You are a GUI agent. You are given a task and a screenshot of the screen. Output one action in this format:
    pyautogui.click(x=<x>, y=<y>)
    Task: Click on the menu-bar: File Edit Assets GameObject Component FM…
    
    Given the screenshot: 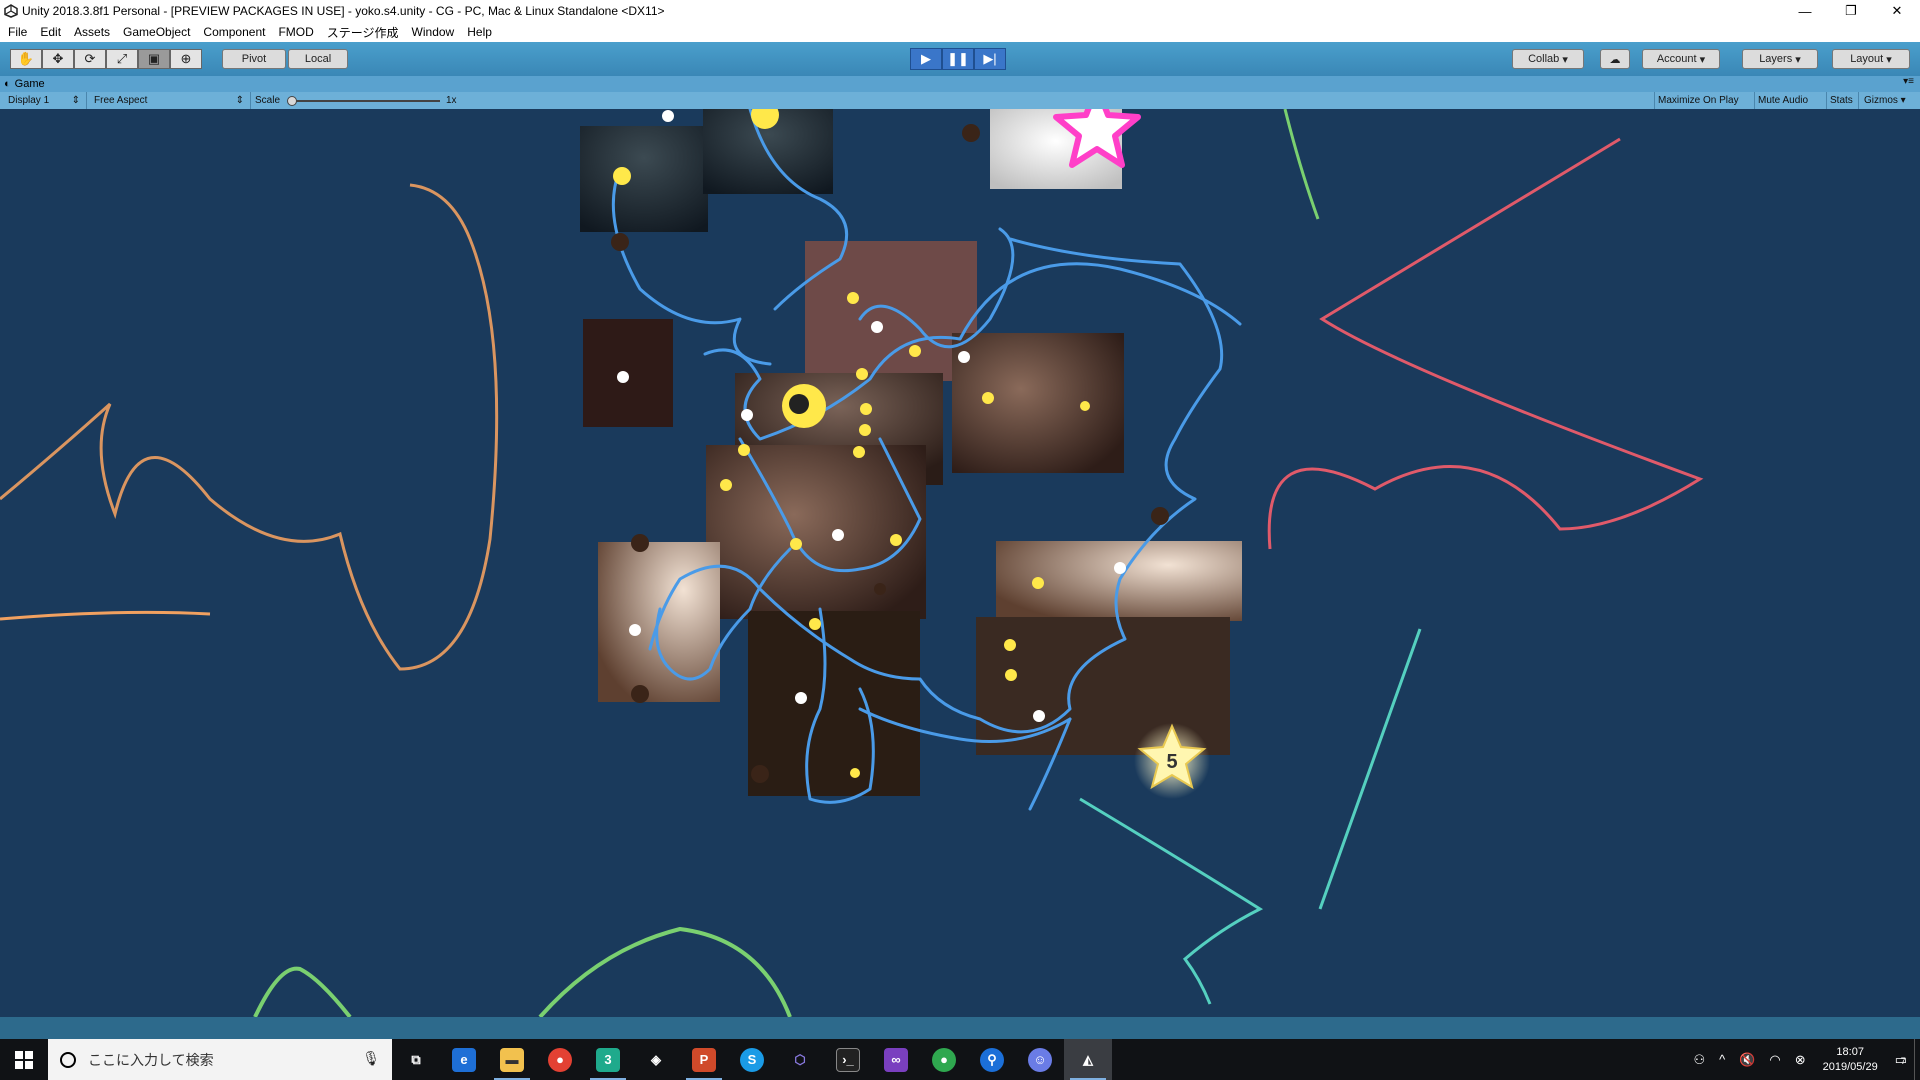 What is the action you would take?
    pyautogui.click(x=960, y=32)
    